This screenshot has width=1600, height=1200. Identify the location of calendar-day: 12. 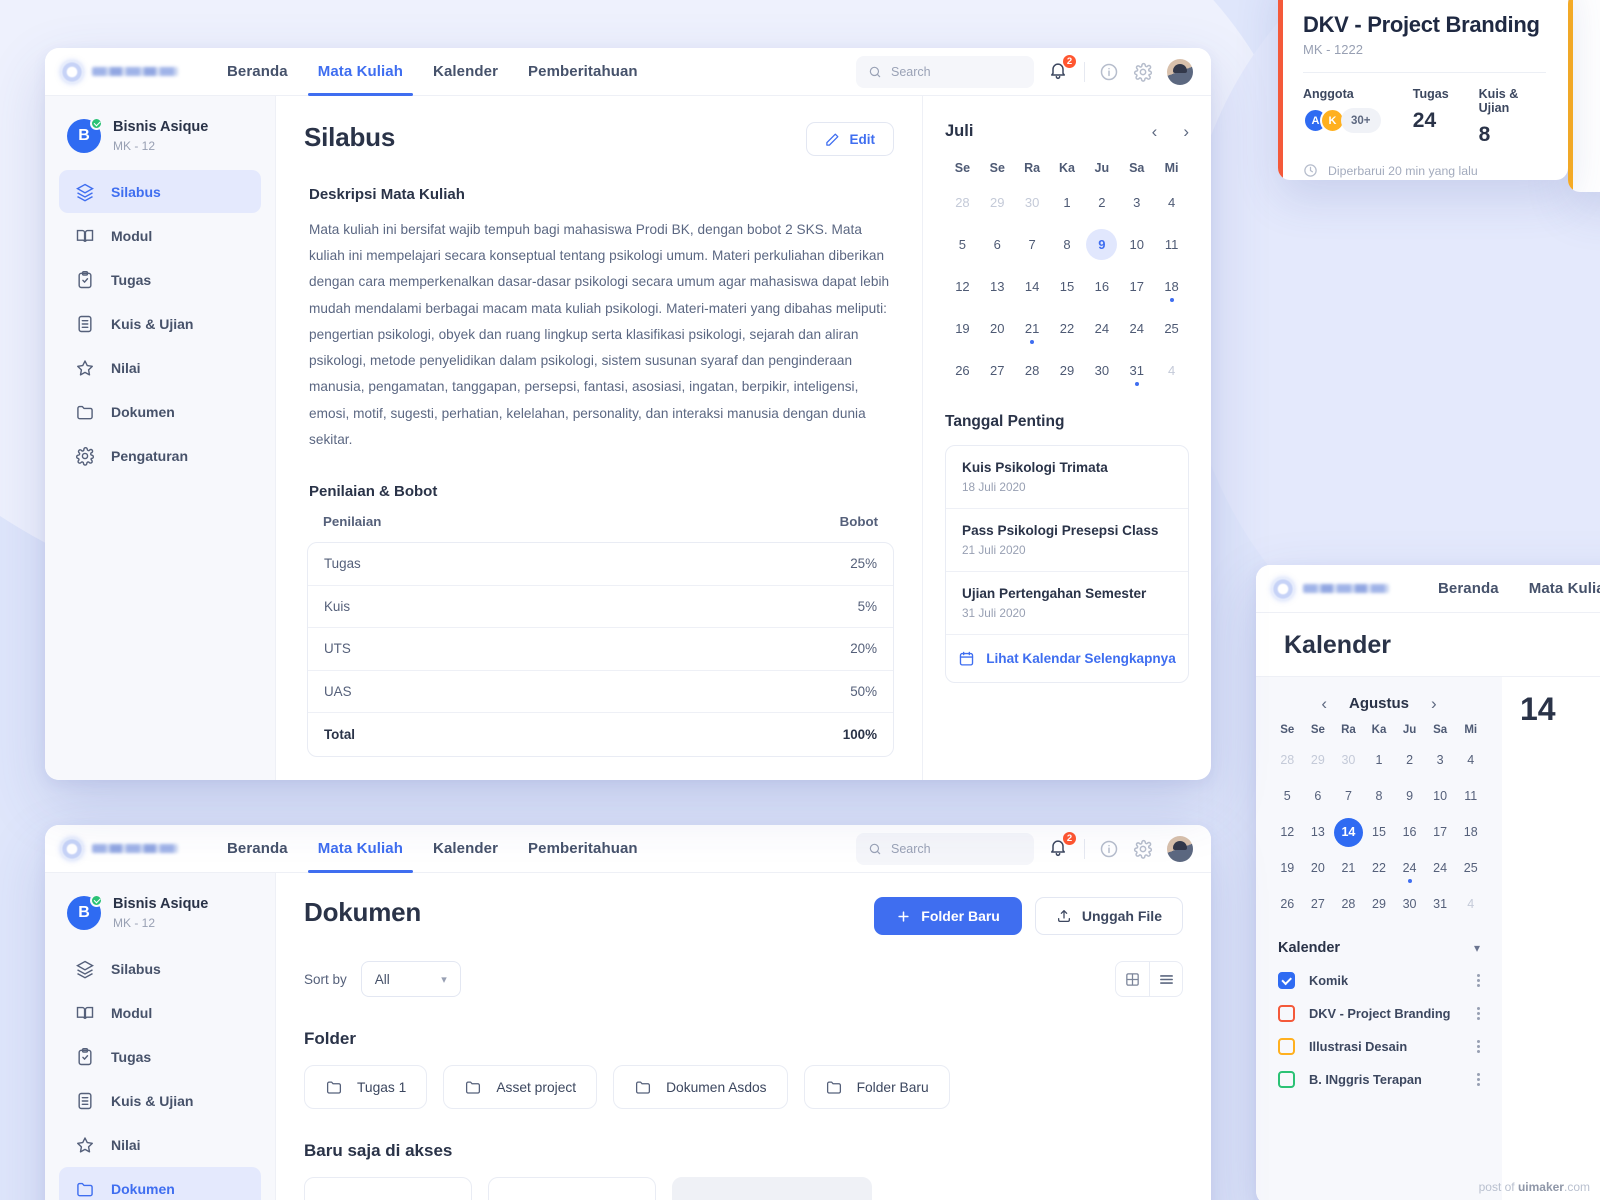
(962, 286).